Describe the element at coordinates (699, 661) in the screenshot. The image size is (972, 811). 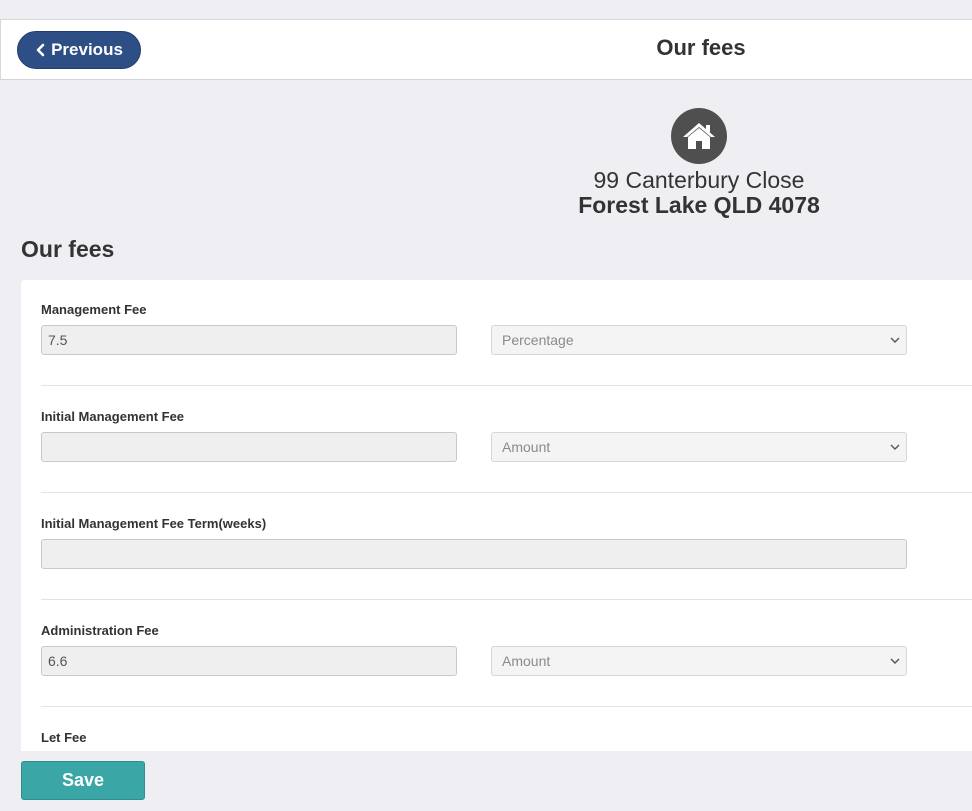
I see `administration-fee-type-select: Amount` at that location.